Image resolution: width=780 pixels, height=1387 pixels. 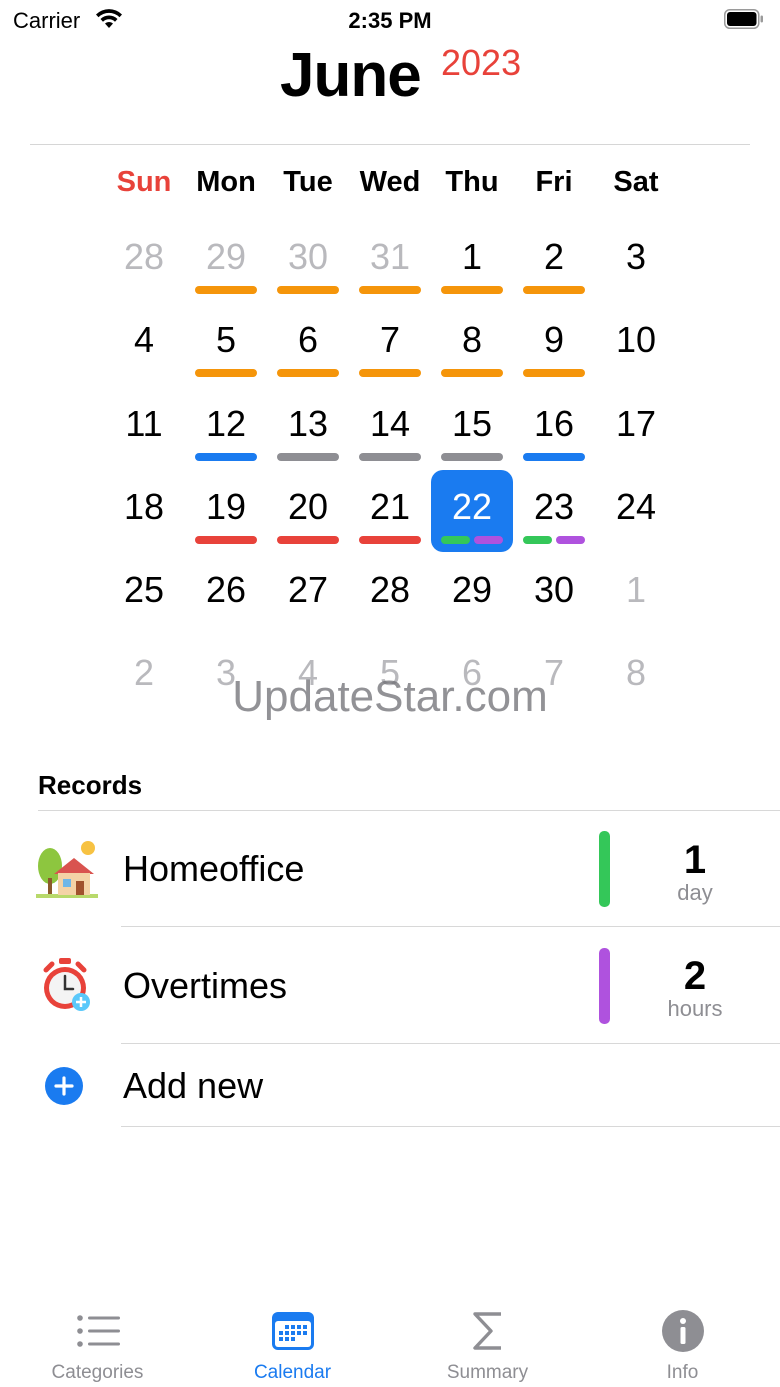 What do you see at coordinates (695, 1008) in the screenshot?
I see `record-unit: hours` at bounding box center [695, 1008].